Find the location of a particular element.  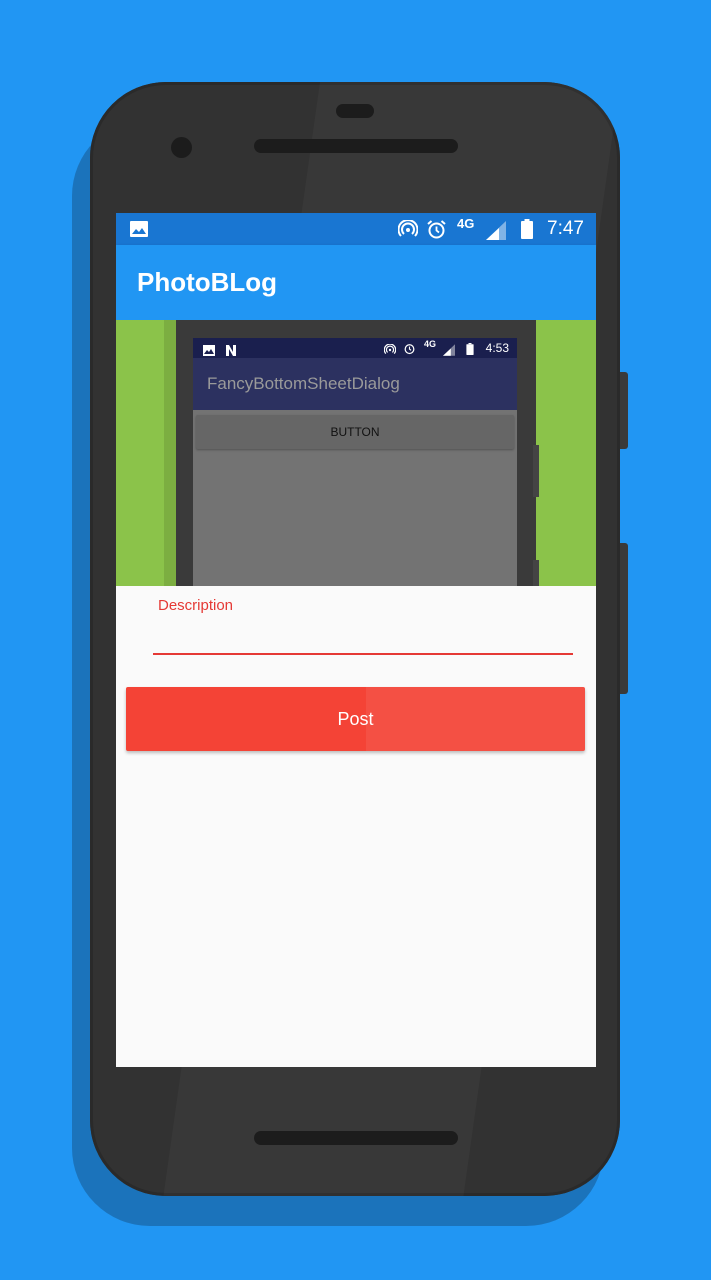

photo-button: BUTTON is located at coordinates (355, 432).